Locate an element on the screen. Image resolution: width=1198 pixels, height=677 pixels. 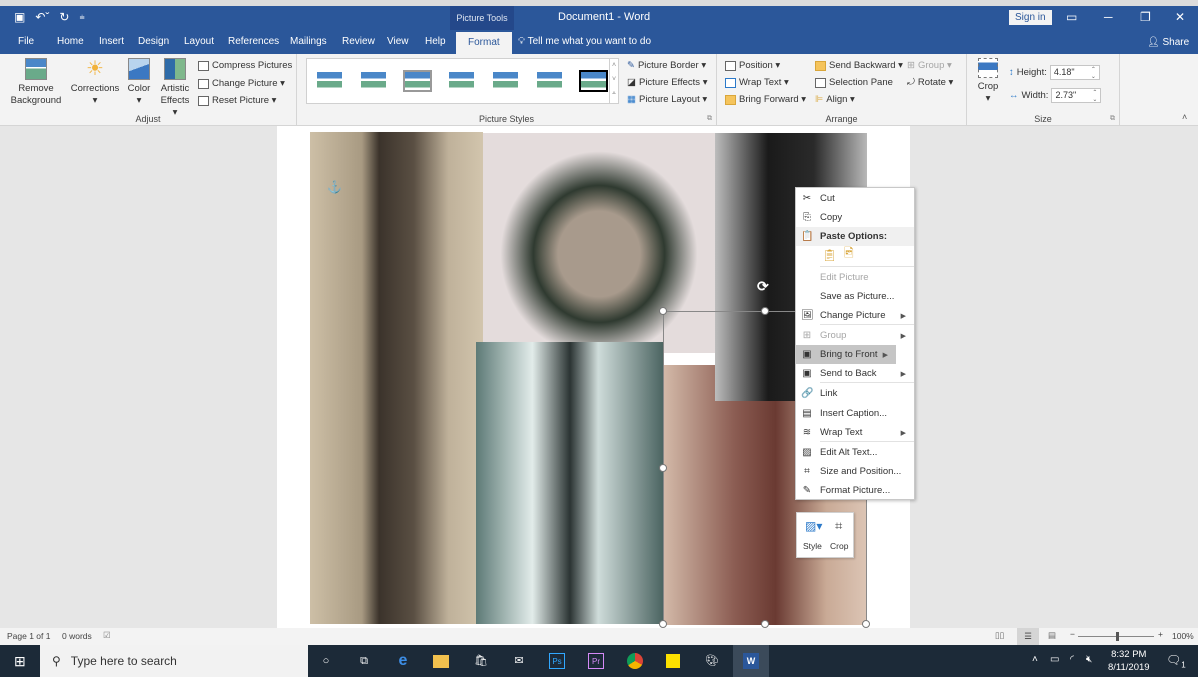
artistic-effects-button: Artistic Effects ▾ is located at coordinates (175, 88).